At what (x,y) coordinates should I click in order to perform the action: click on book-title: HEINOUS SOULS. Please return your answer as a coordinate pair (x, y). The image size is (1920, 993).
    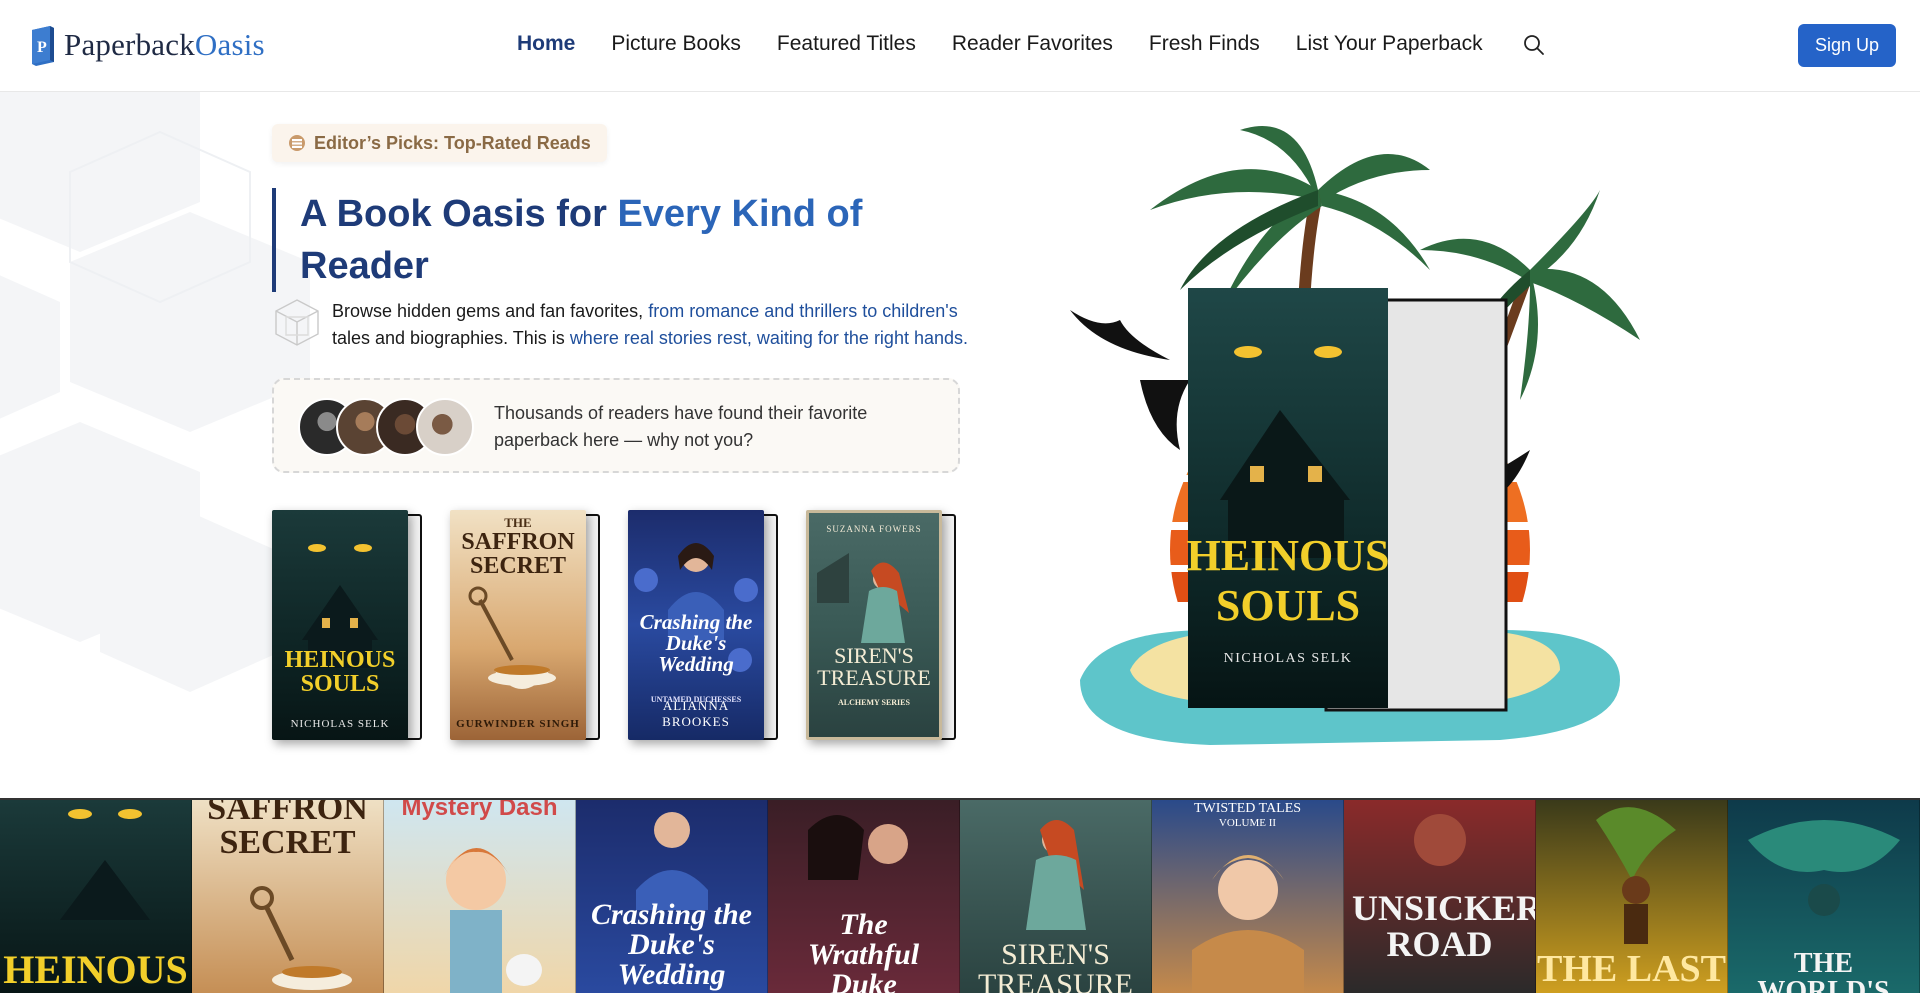
    Looking at the image, I should click on (340, 672).